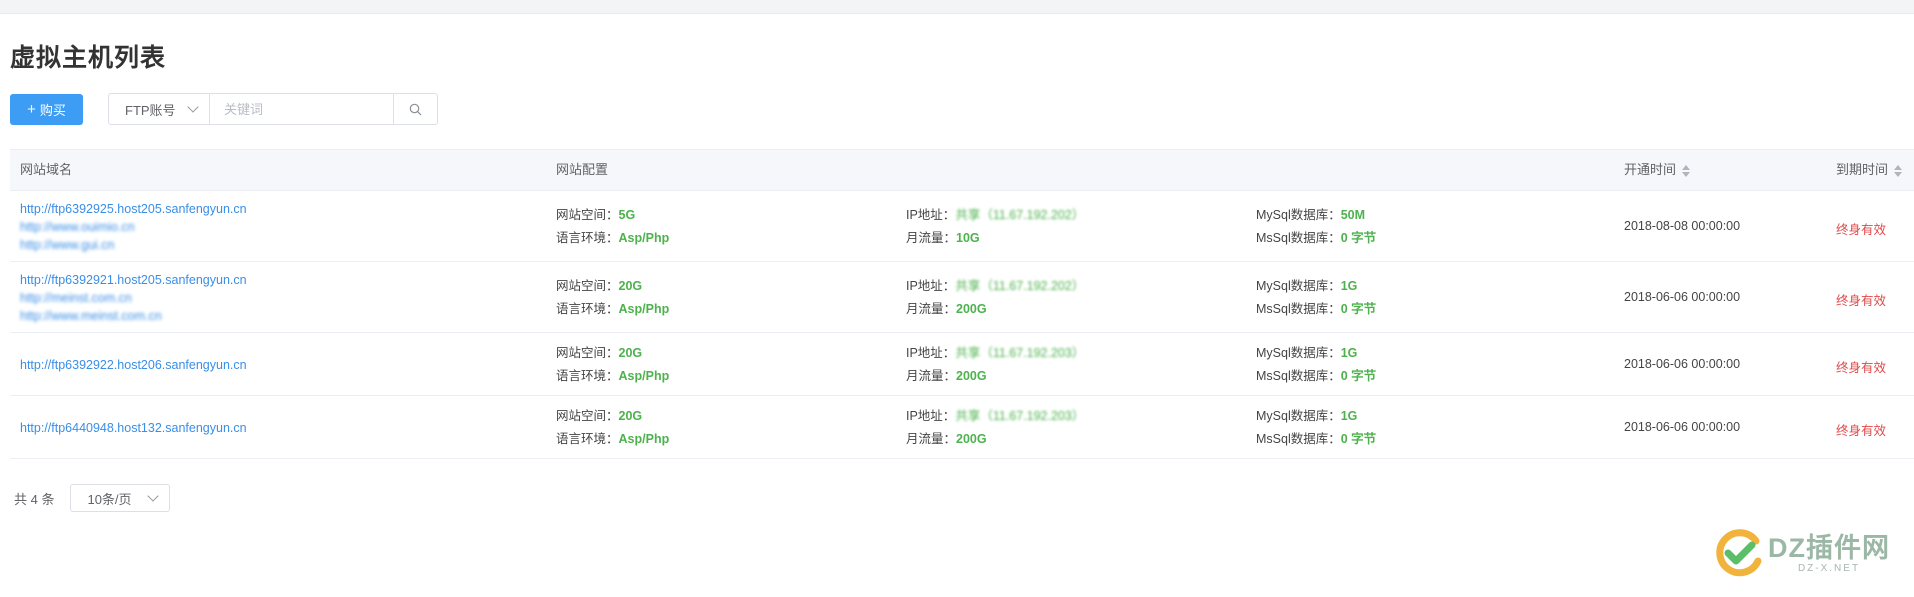 The height and width of the screenshot is (597, 1914). I want to click on domain-link: http://www.ouimio.cn, so click(133, 227).